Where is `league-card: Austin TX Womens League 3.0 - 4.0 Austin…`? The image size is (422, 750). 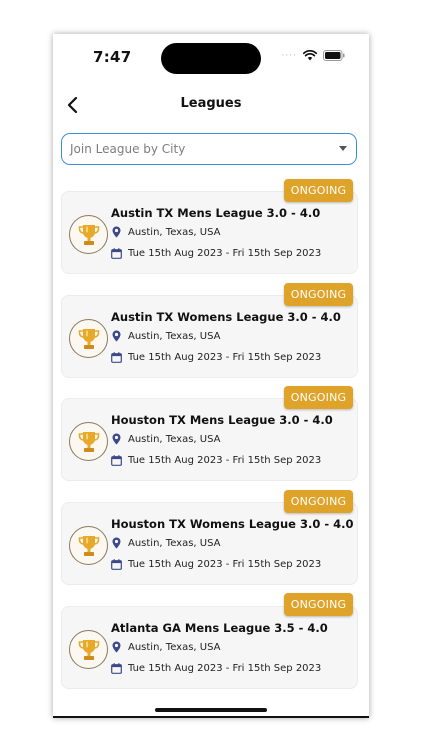 league-card: Austin TX Womens League 3.0 - 4.0 Austin… is located at coordinates (209, 336).